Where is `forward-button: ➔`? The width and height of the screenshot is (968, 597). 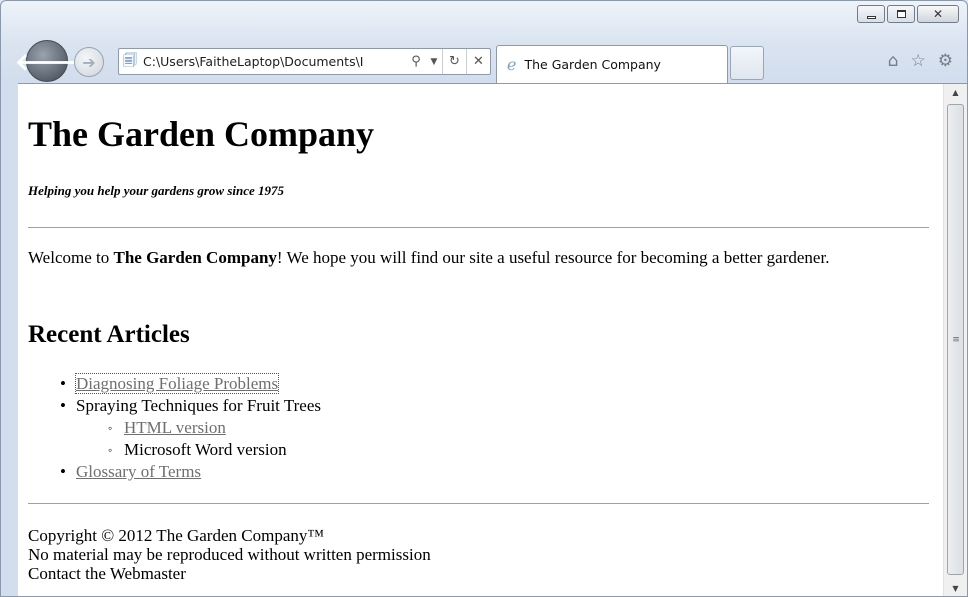 forward-button: ➔ is located at coordinates (89, 62).